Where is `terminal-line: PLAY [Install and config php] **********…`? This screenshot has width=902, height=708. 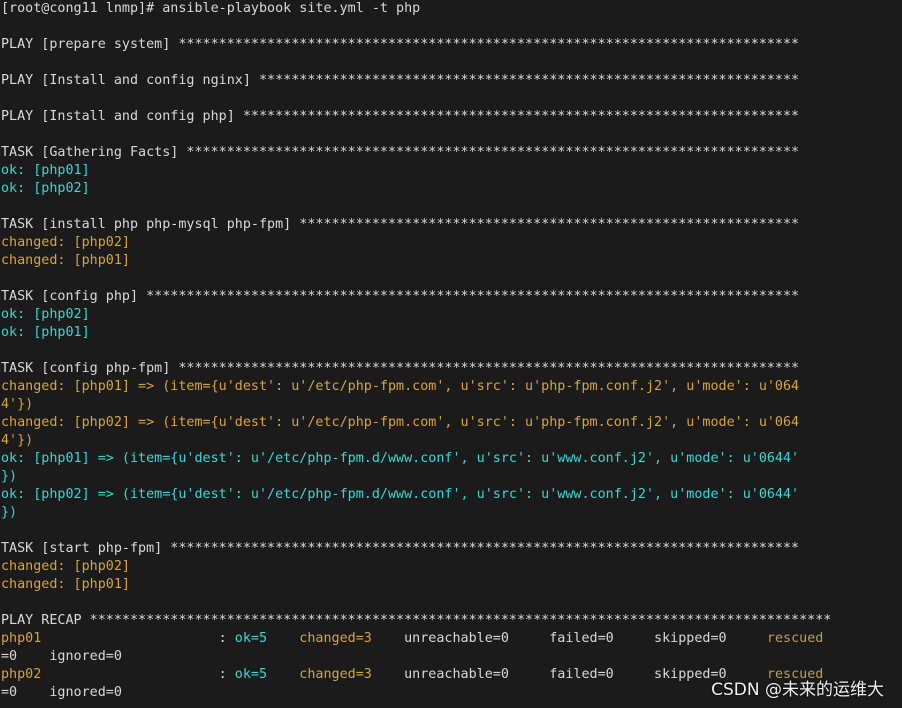
terminal-line: PLAY [Install and config php] **********… is located at coordinates (451, 117).